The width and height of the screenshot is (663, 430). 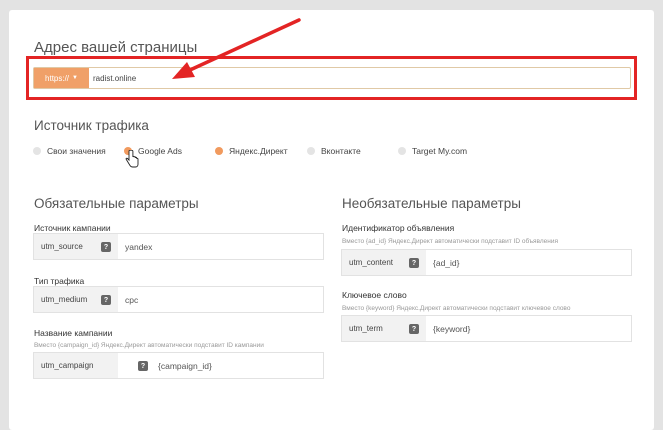 What do you see at coordinates (530, 262) in the screenshot?
I see `utm-content-input` at bounding box center [530, 262].